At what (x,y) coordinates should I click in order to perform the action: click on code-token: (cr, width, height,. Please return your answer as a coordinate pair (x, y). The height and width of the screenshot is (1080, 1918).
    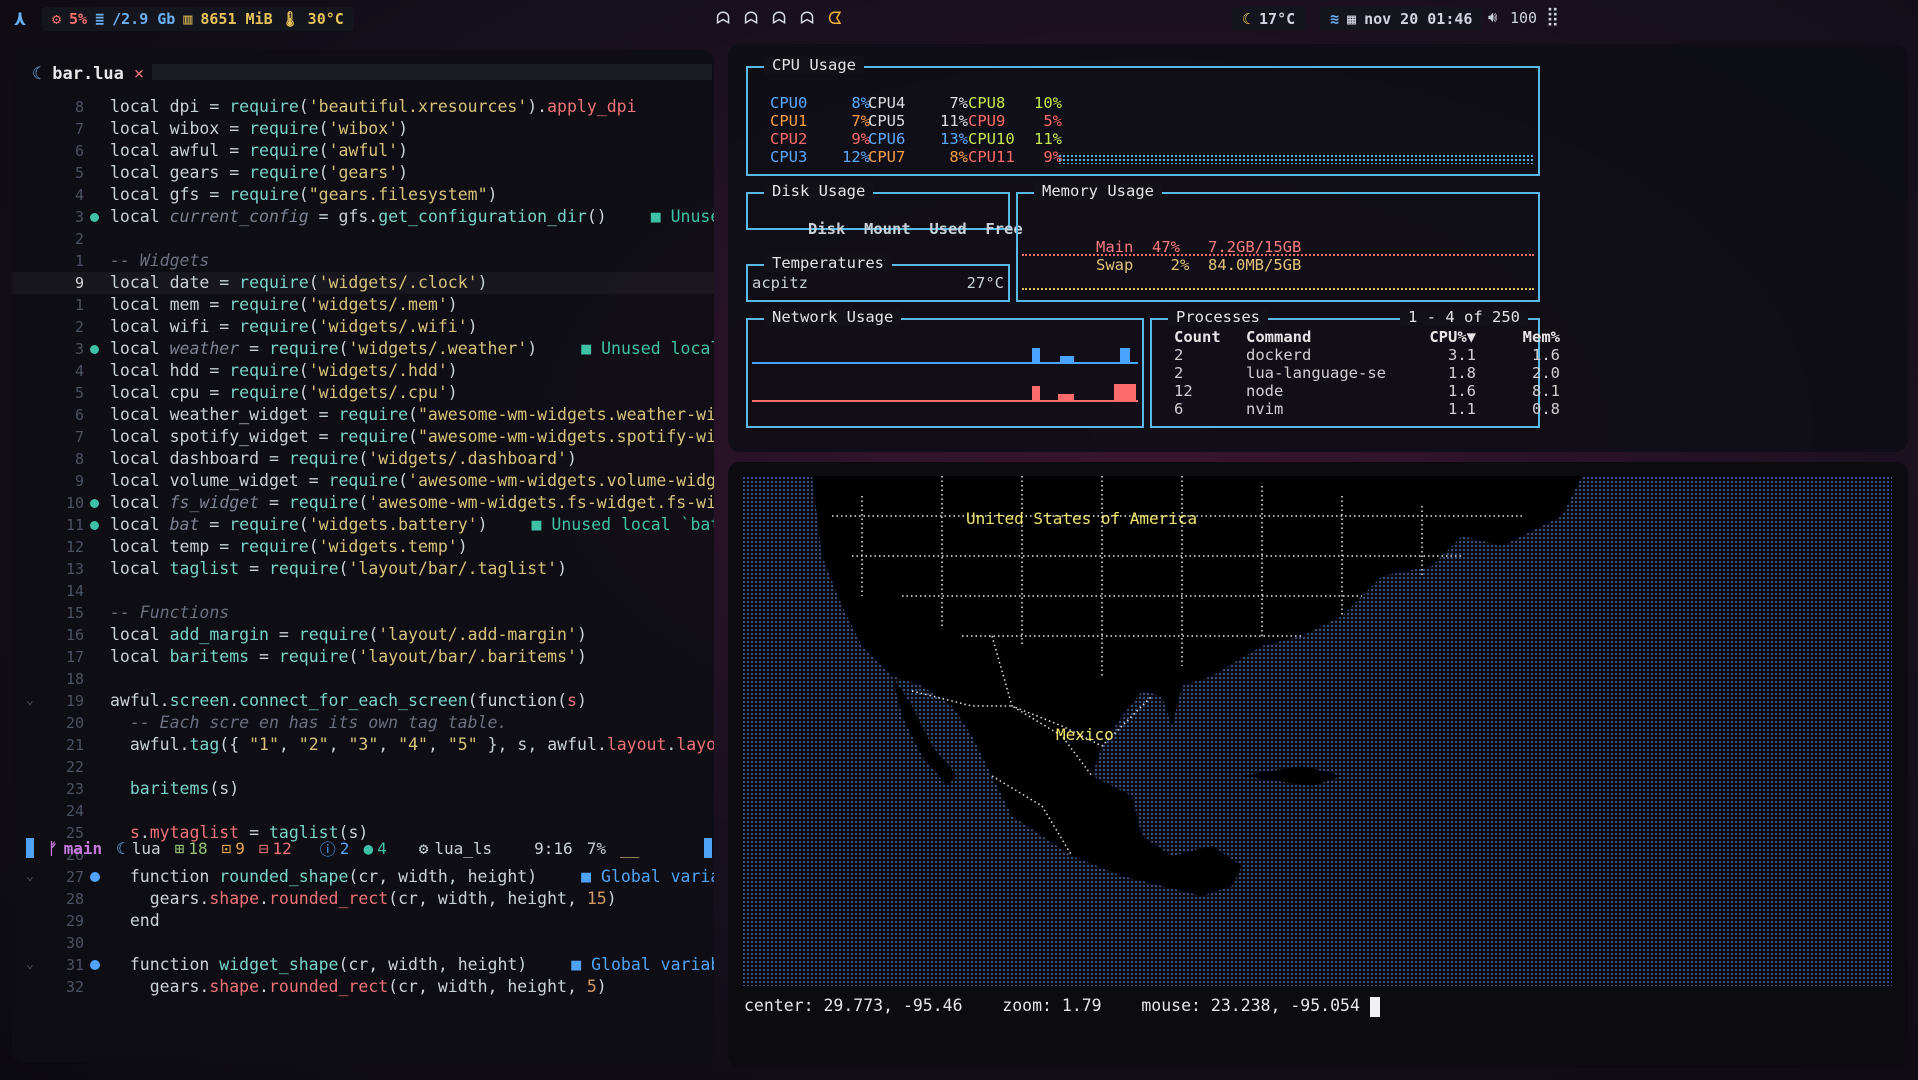
    Looking at the image, I should click on (487, 898).